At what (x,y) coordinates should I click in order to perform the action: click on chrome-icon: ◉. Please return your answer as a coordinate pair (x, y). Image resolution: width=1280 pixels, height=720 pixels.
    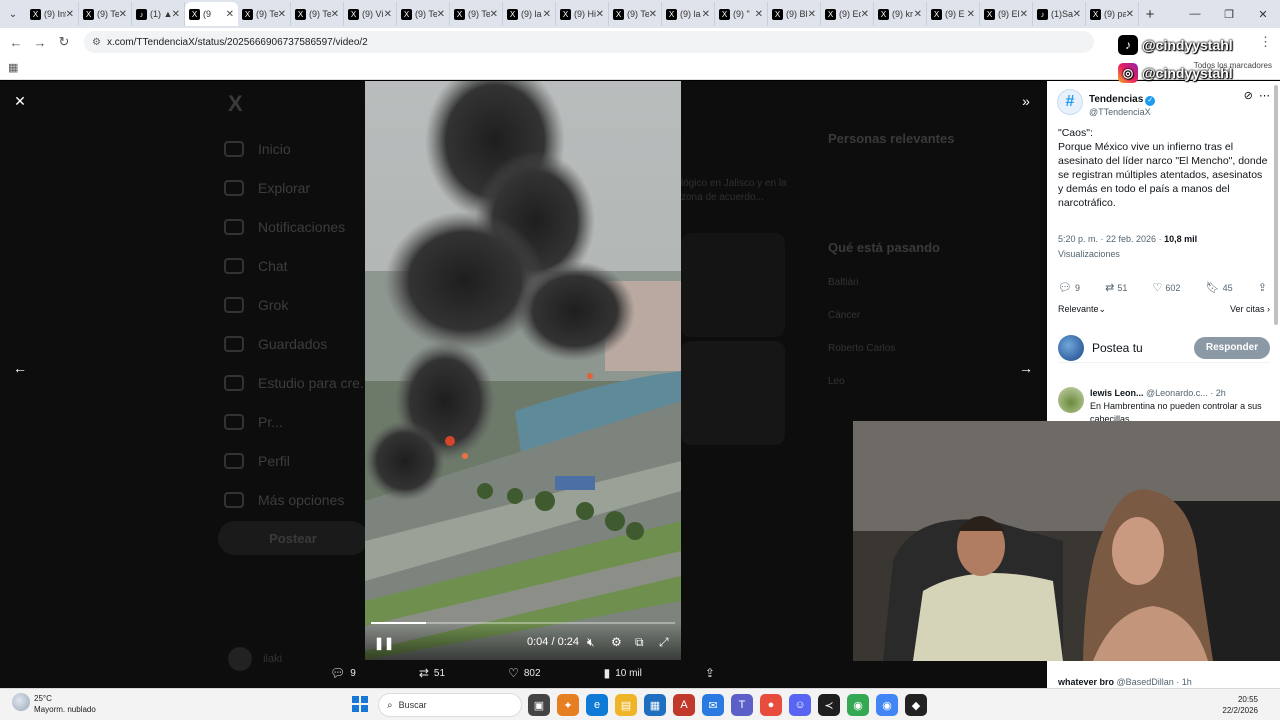
    Looking at the image, I should click on (858, 705).